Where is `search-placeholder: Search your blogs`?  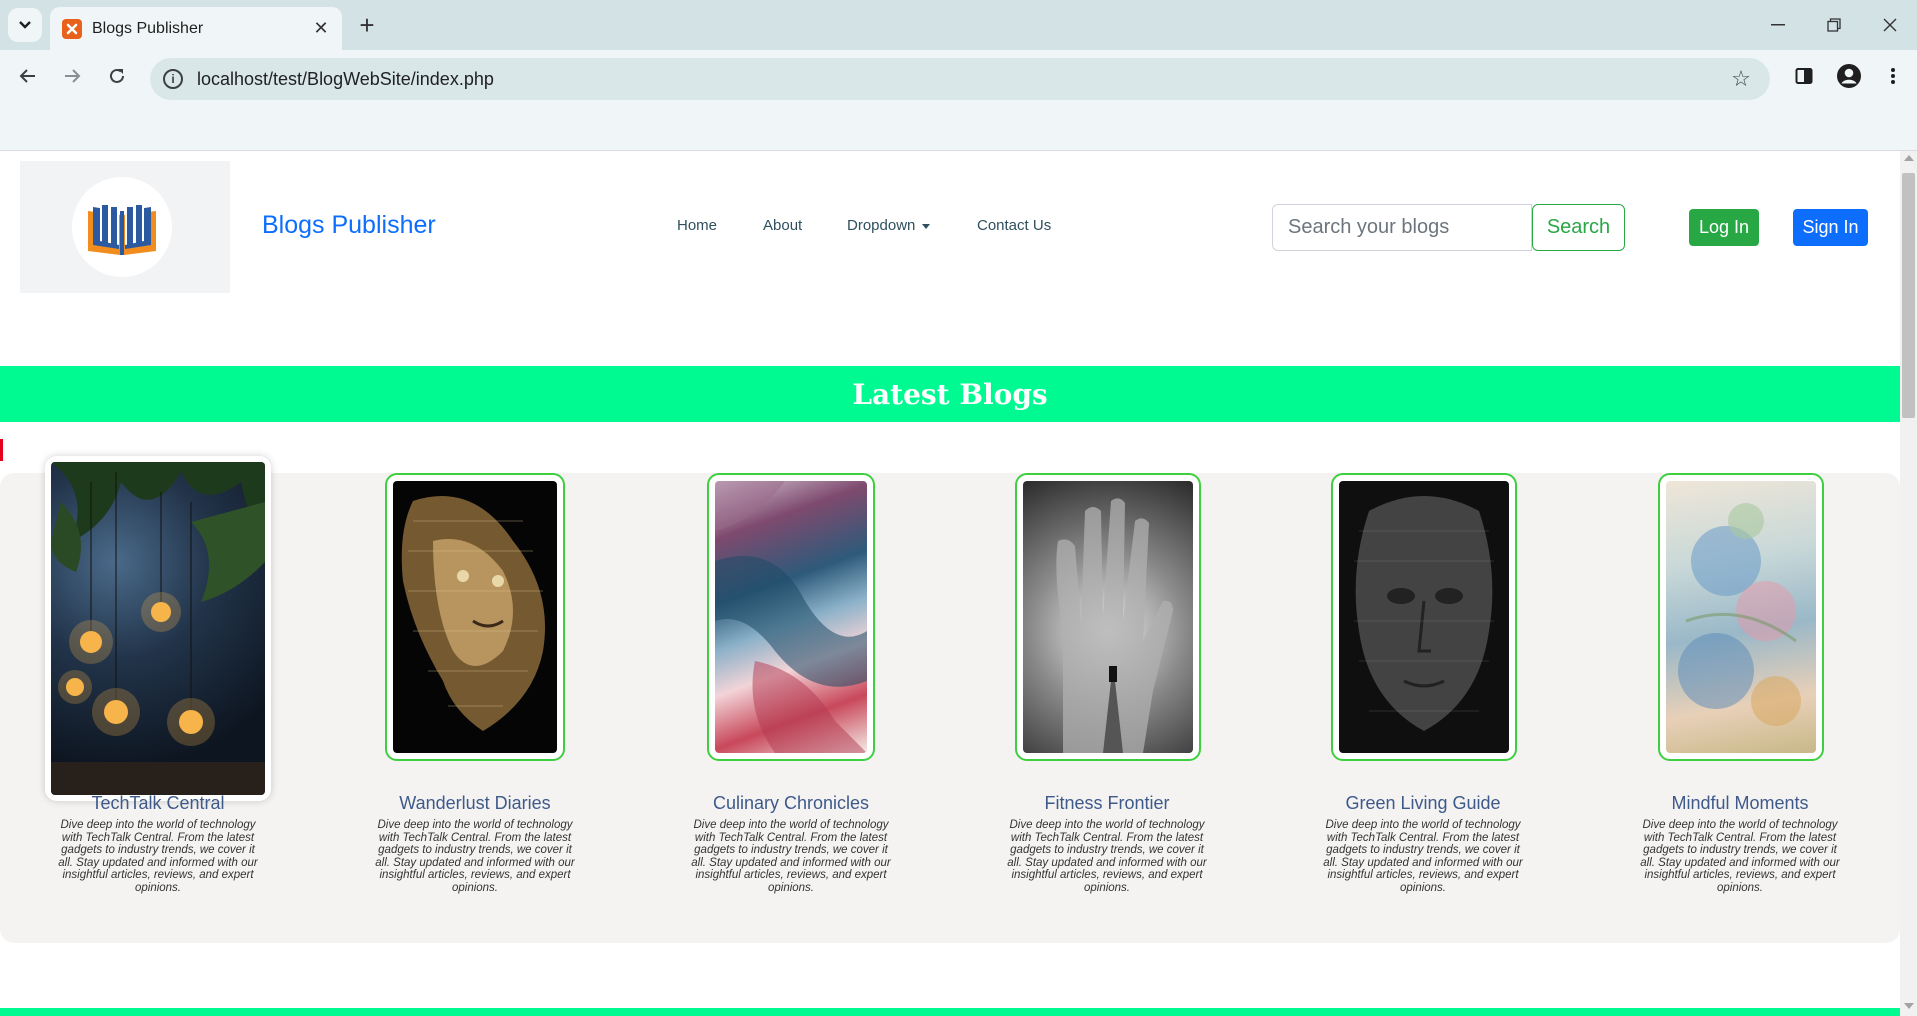 search-placeholder: Search your blogs is located at coordinates (1369, 227).